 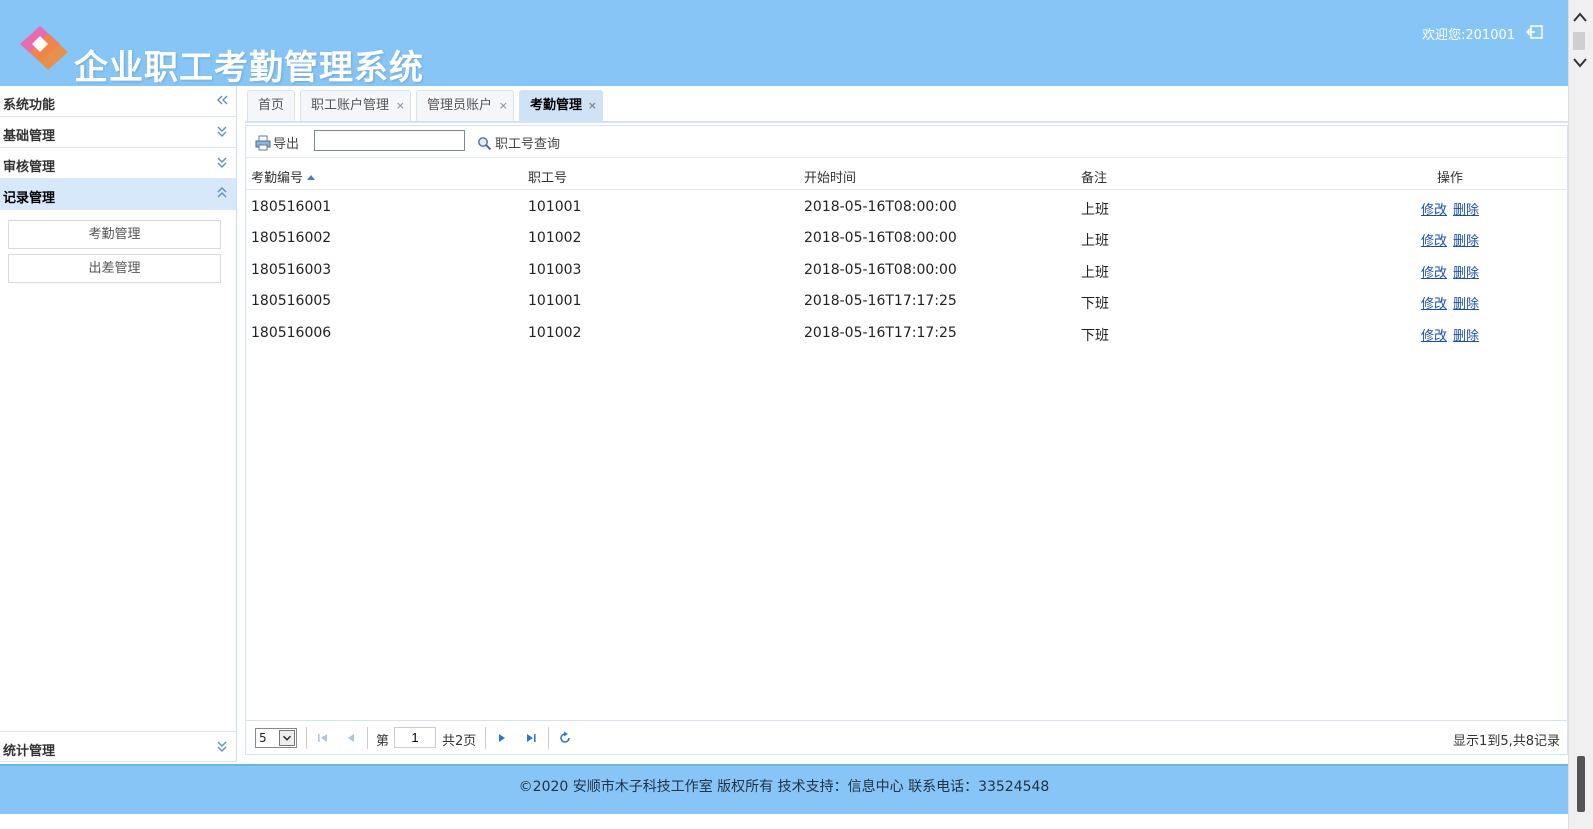 What do you see at coordinates (528, 144) in the screenshot?
I see `query-label: 职工号查询` at bounding box center [528, 144].